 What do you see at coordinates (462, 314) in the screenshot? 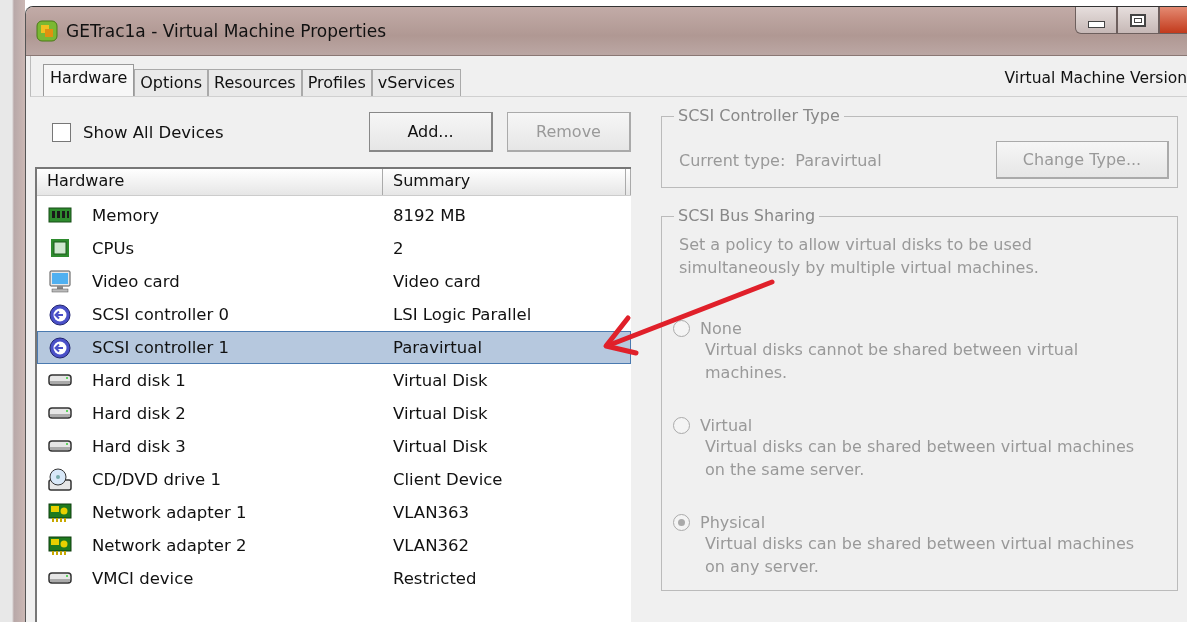
I see `table-cell: LSI Logic Parallel` at bounding box center [462, 314].